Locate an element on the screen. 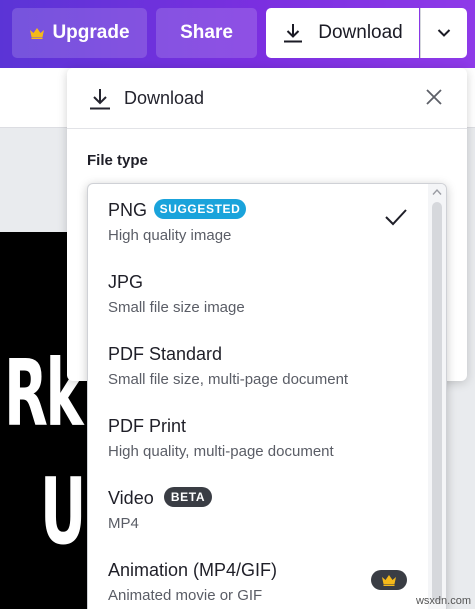 The width and height of the screenshot is (475, 609). download-label: Download is located at coordinates (360, 32).